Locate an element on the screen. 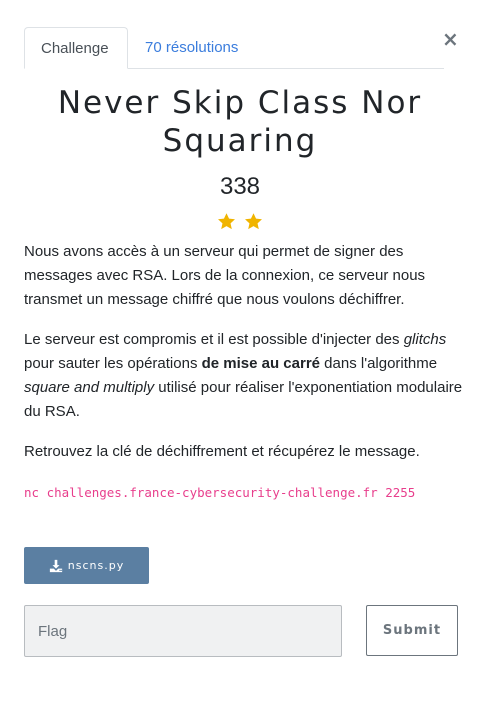 The width and height of the screenshot is (480, 704). submit-button: Submit is located at coordinates (412, 630).